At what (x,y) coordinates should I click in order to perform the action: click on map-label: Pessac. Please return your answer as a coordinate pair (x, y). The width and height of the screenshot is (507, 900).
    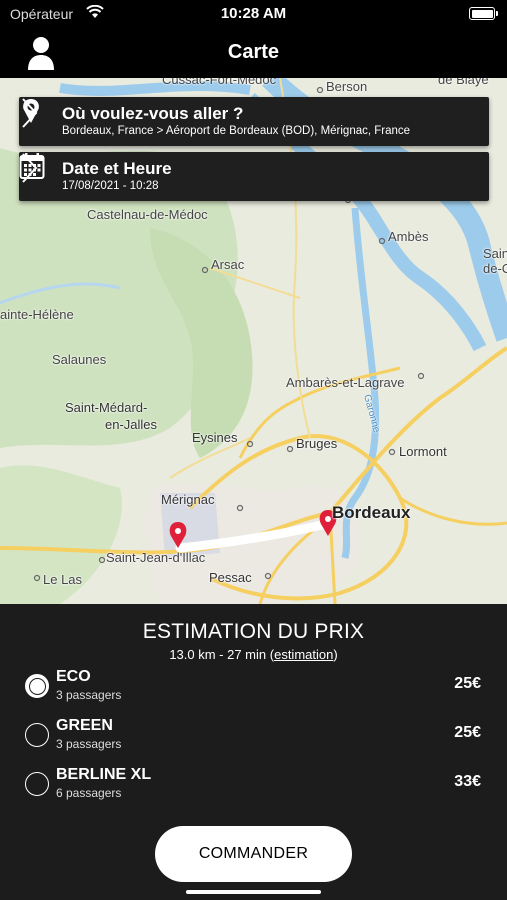
    Looking at the image, I should click on (230, 577).